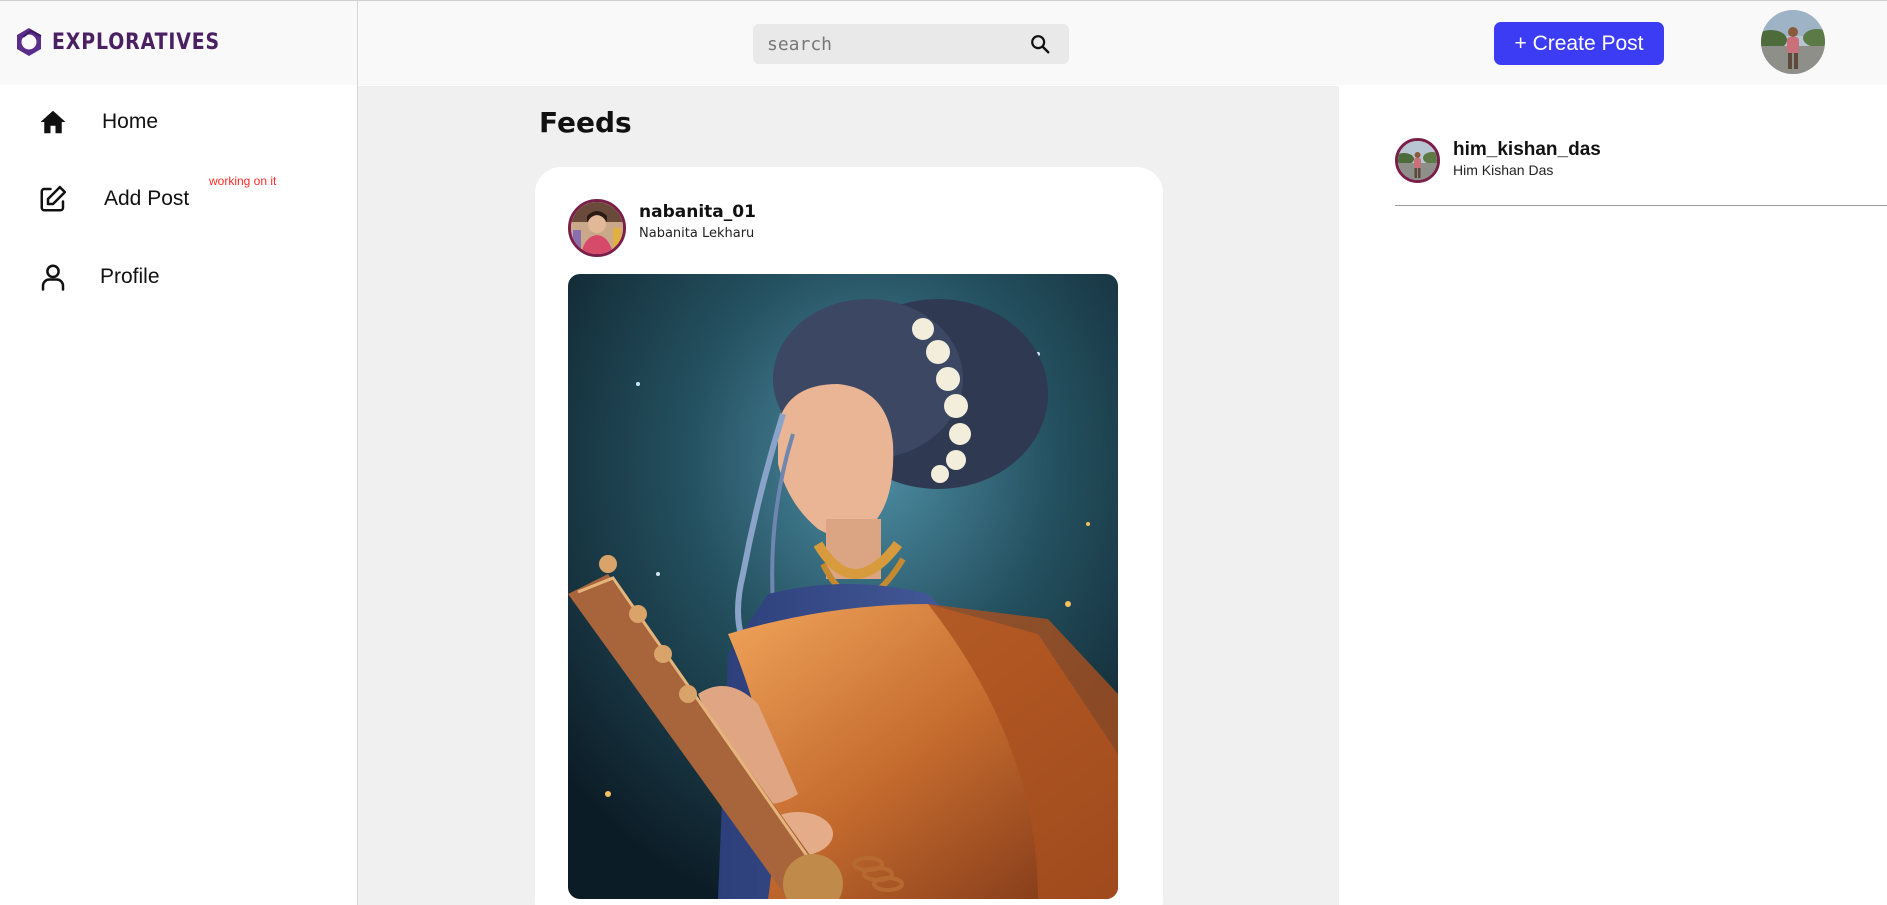 The image size is (1887, 905). I want to click on search-input, so click(891, 44).